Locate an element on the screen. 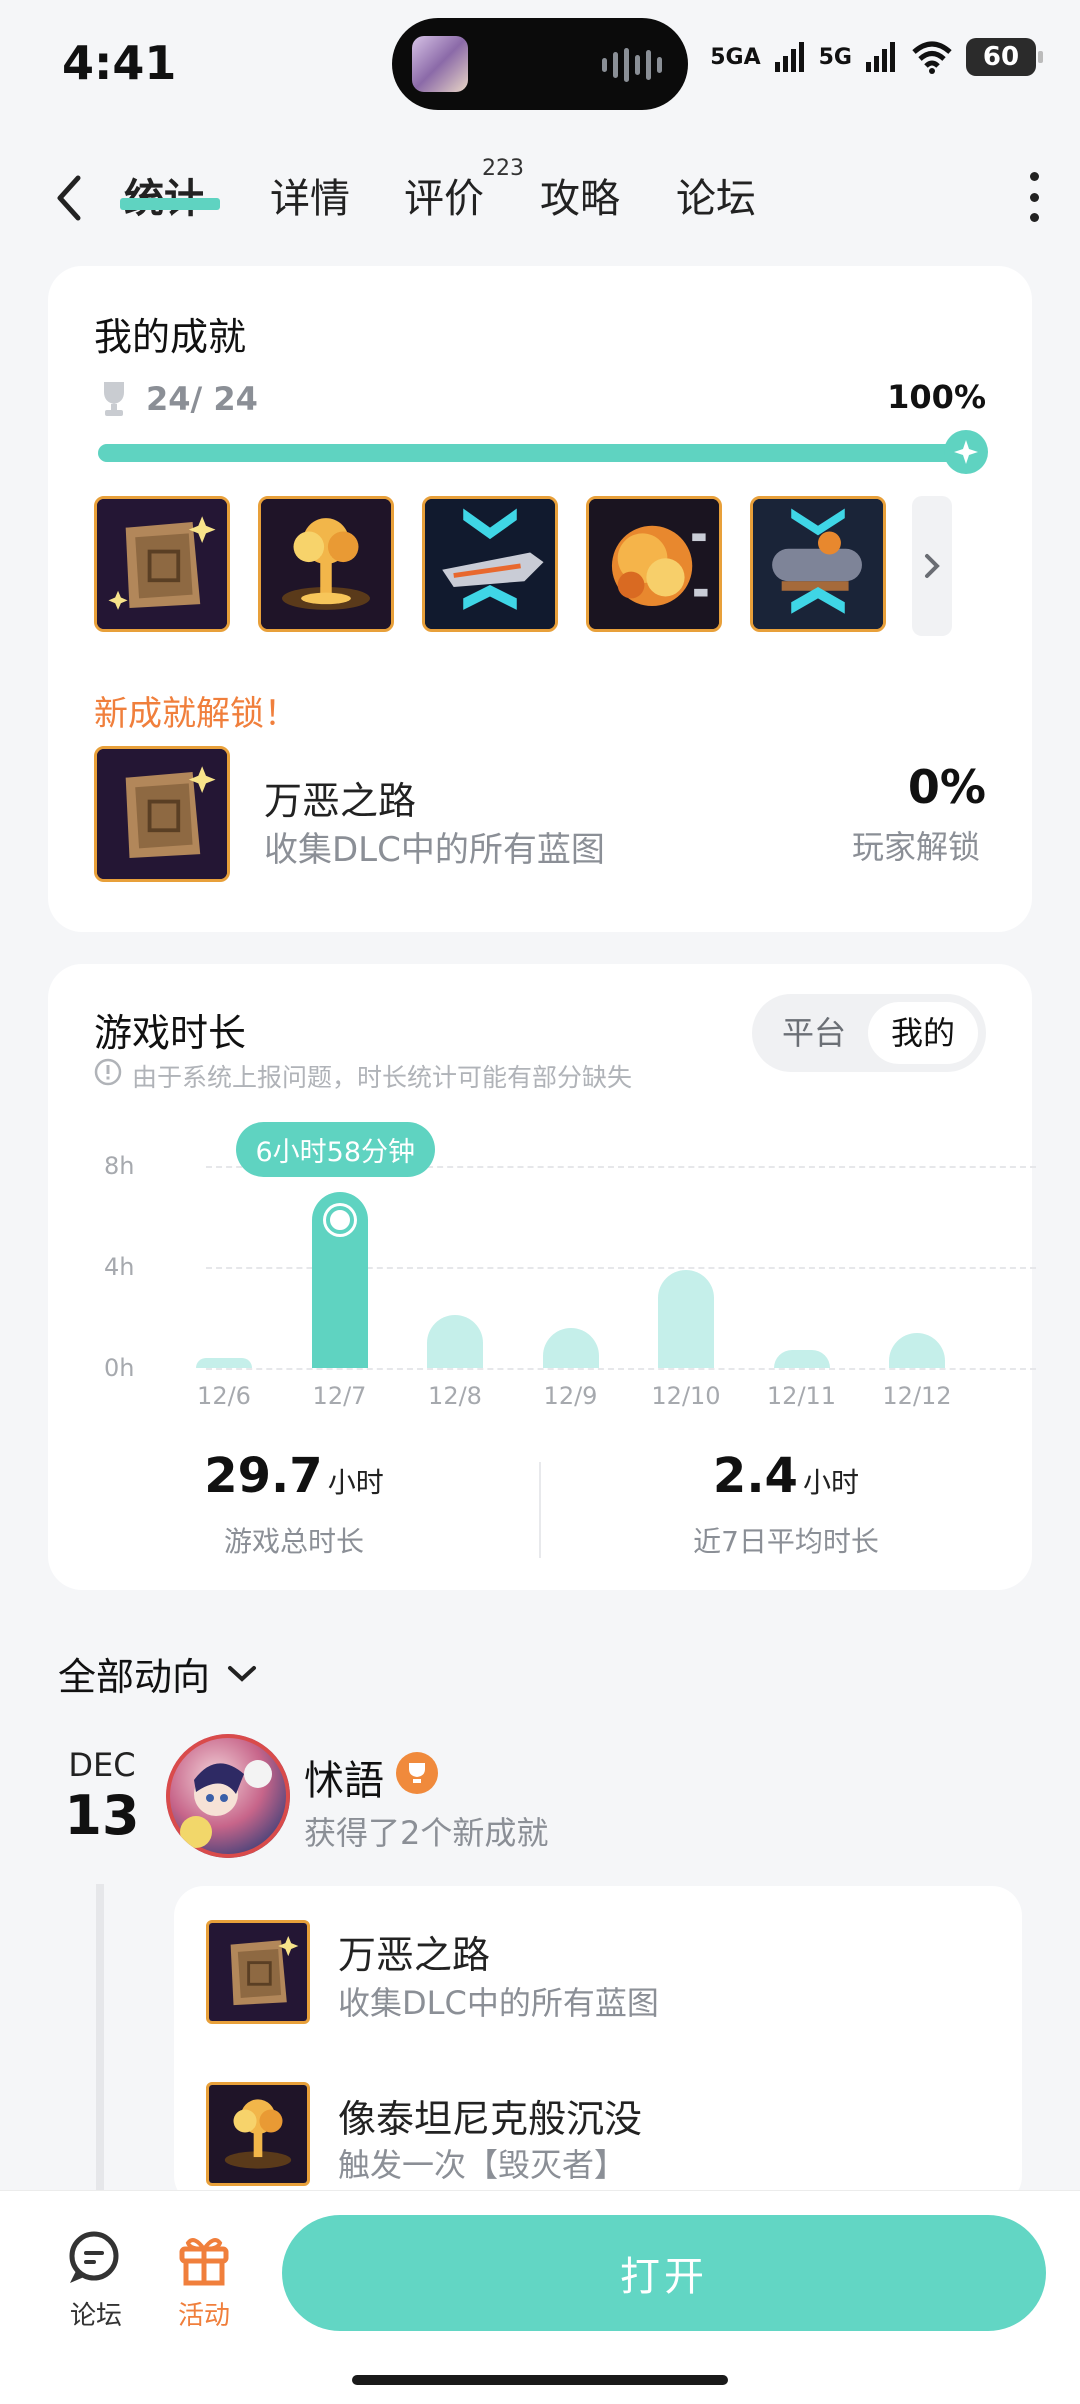 The height and width of the screenshot is (2404, 1080). dynamic-island is located at coordinates (540, 64).